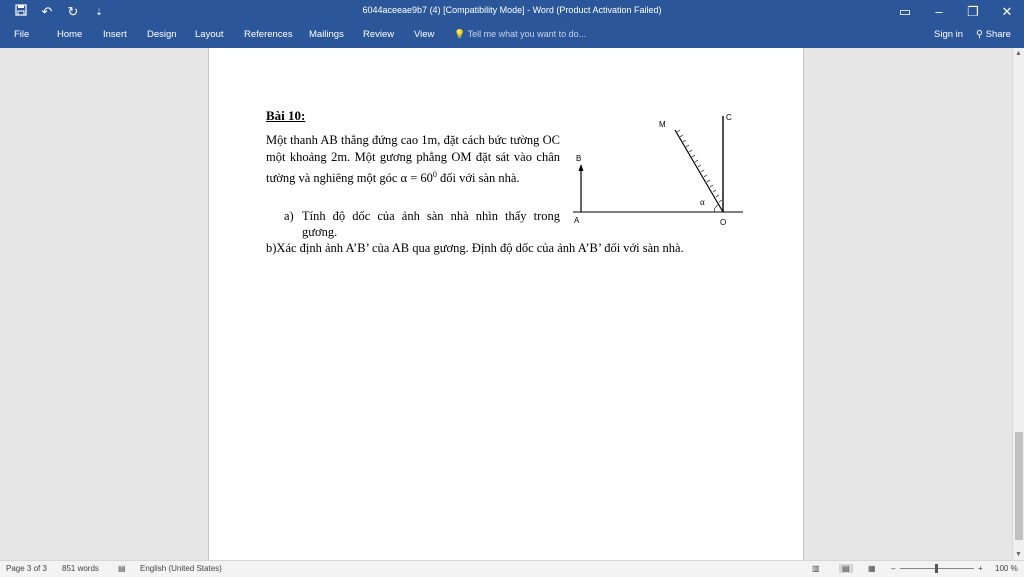  What do you see at coordinates (581, 167) in the screenshot?
I see `object-arrowhead` at bounding box center [581, 167].